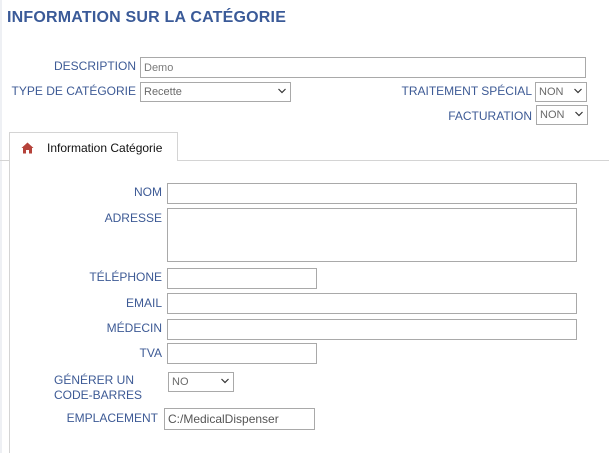 The height and width of the screenshot is (453, 609). I want to click on phone-label: TÉLÉPHONE, so click(125, 277).